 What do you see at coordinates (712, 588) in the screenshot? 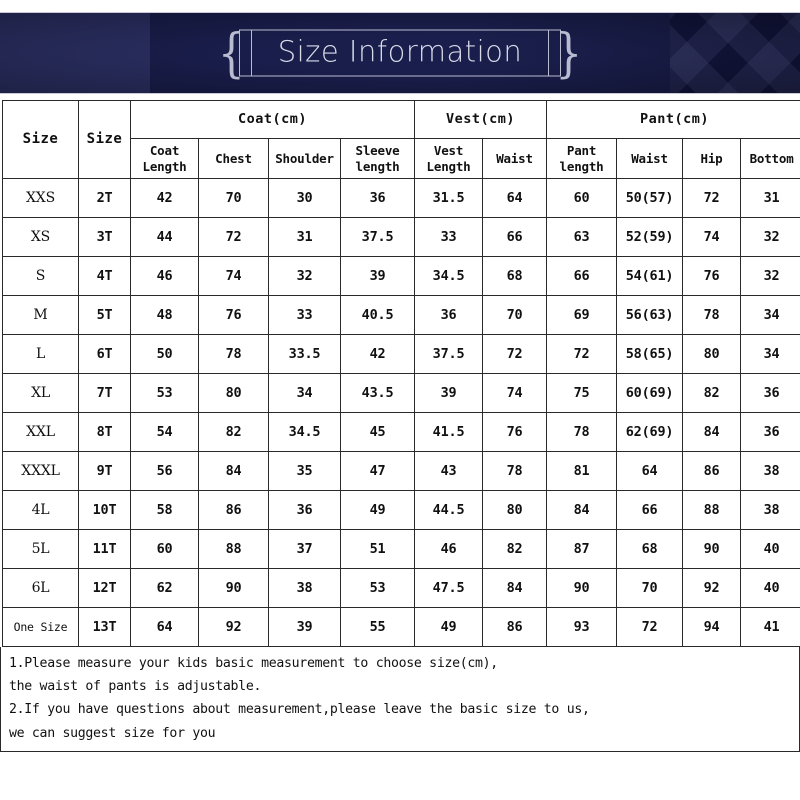
I see `cell-hip: 92` at bounding box center [712, 588].